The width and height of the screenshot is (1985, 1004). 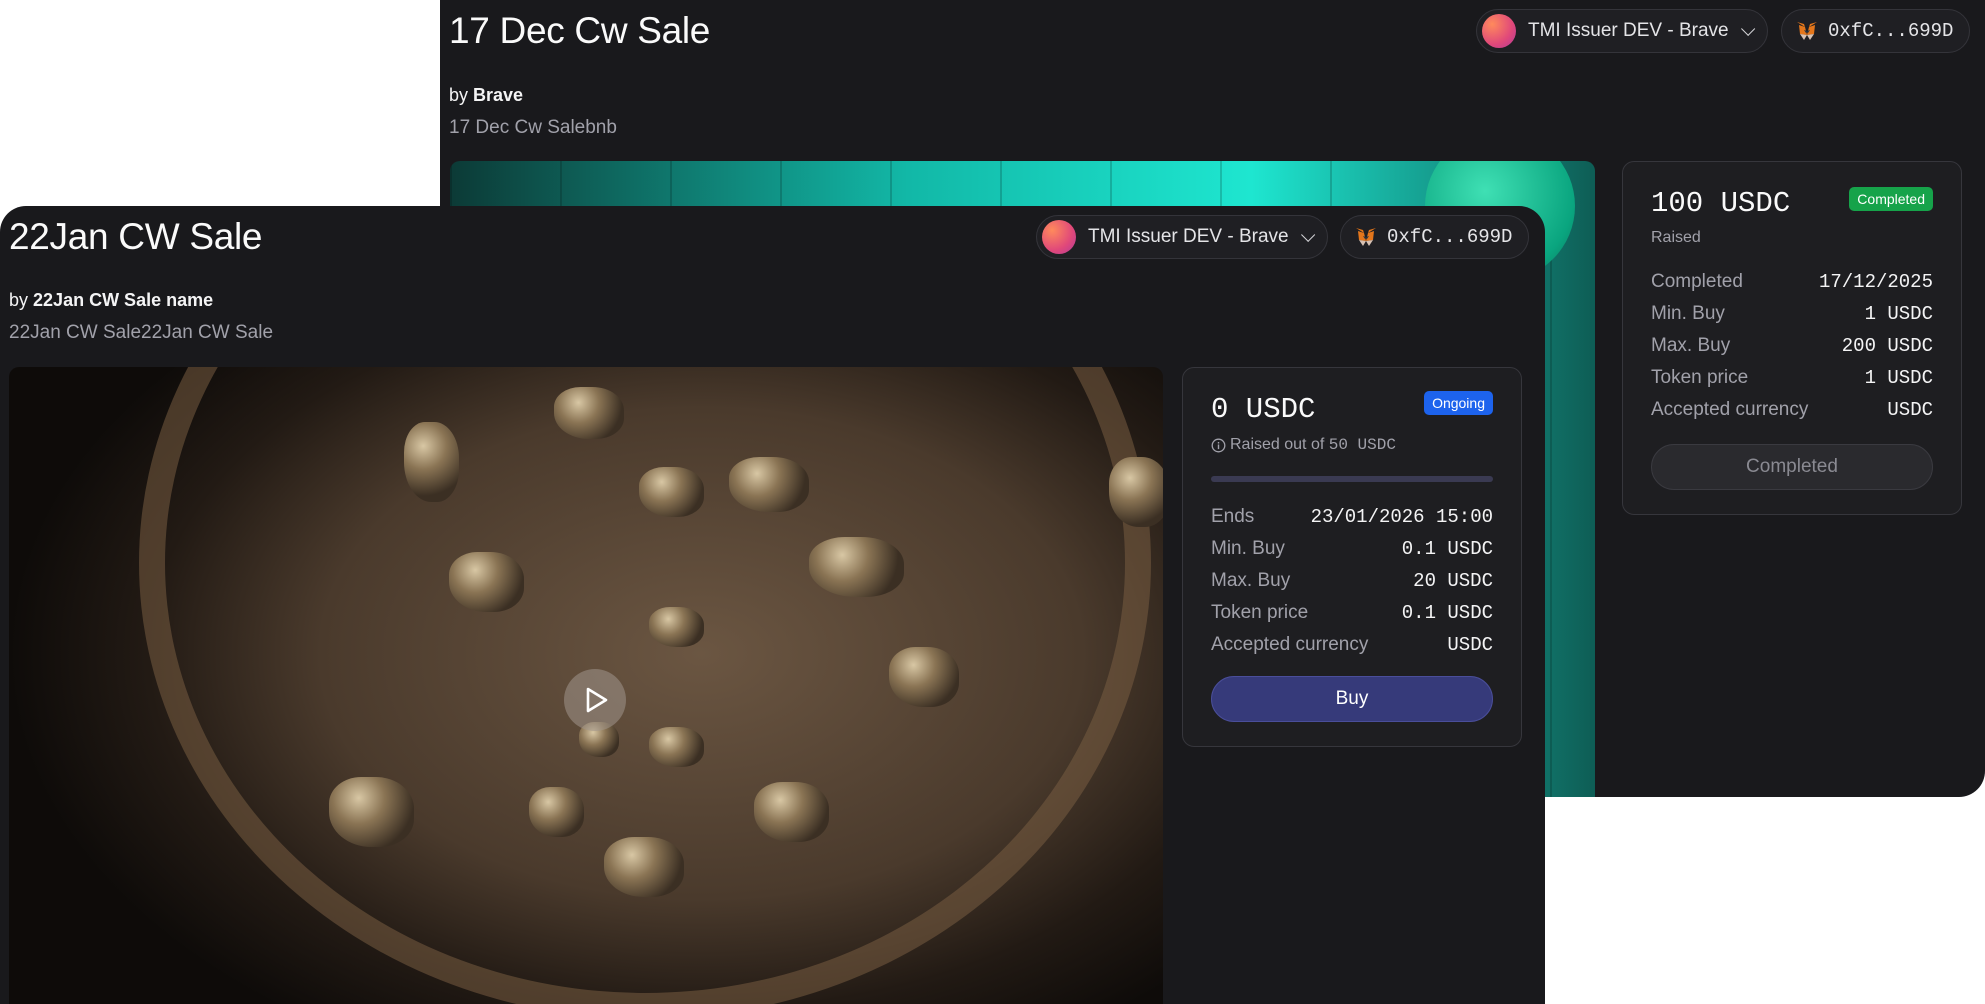 I want to click on detail-row: Min. Buy 1 USDC, so click(x=1792, y=314).